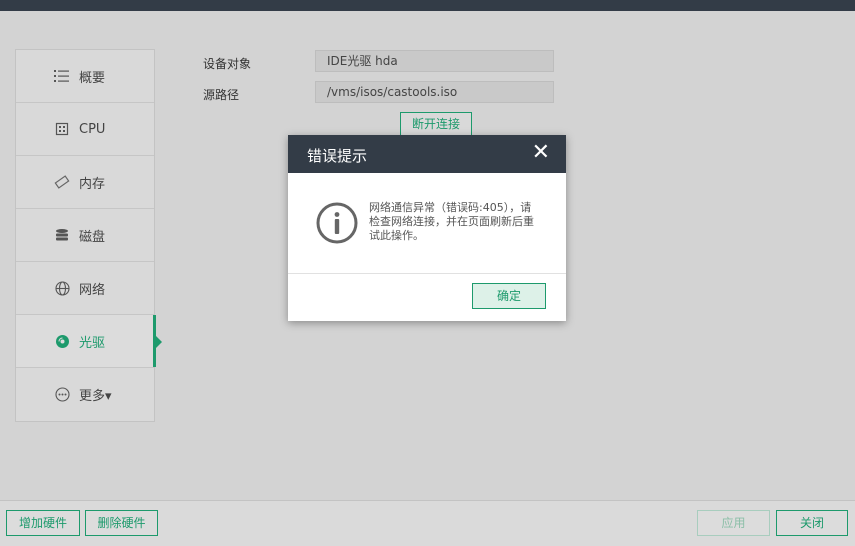 The width and height of the screenshot is (855, 546). Describe the element at coordinates (62, 395) in the screenshot. I see `more-icon` at that location.